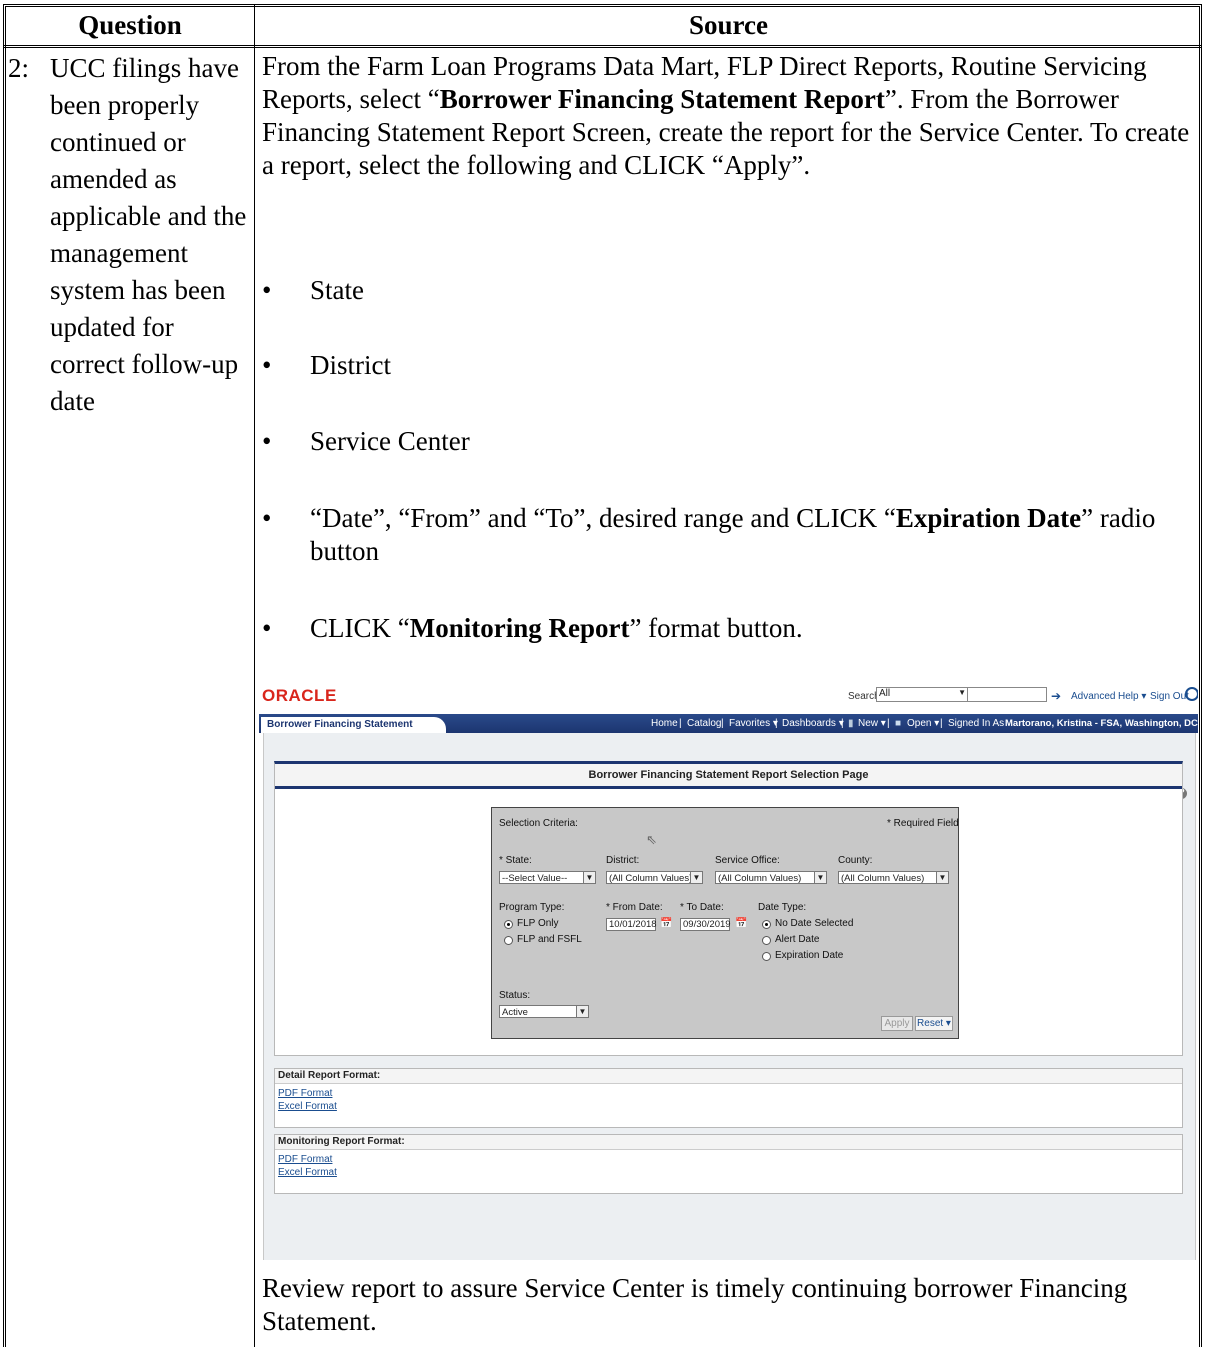 This screenshot has height=1347, width=1206. What do you see at coordinates (872, 723) in the screenshot?
I see `nav-new: New ▾` at bounding box center [872, 723].